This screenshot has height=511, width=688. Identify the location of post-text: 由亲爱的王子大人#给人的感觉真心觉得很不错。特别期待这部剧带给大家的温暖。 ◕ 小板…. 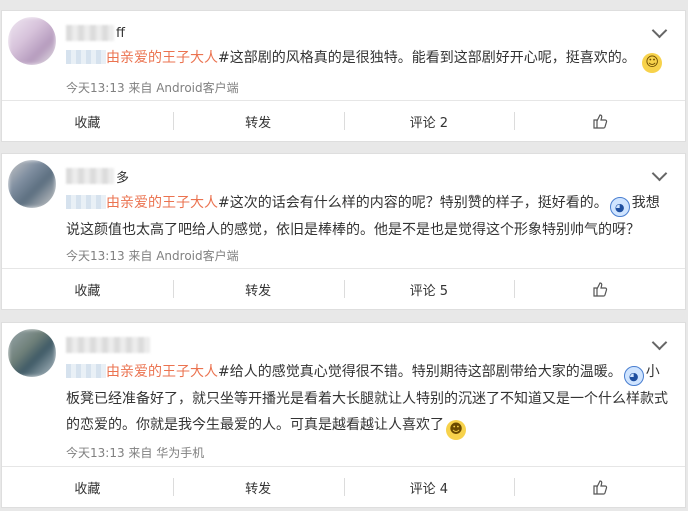
(369, 399).